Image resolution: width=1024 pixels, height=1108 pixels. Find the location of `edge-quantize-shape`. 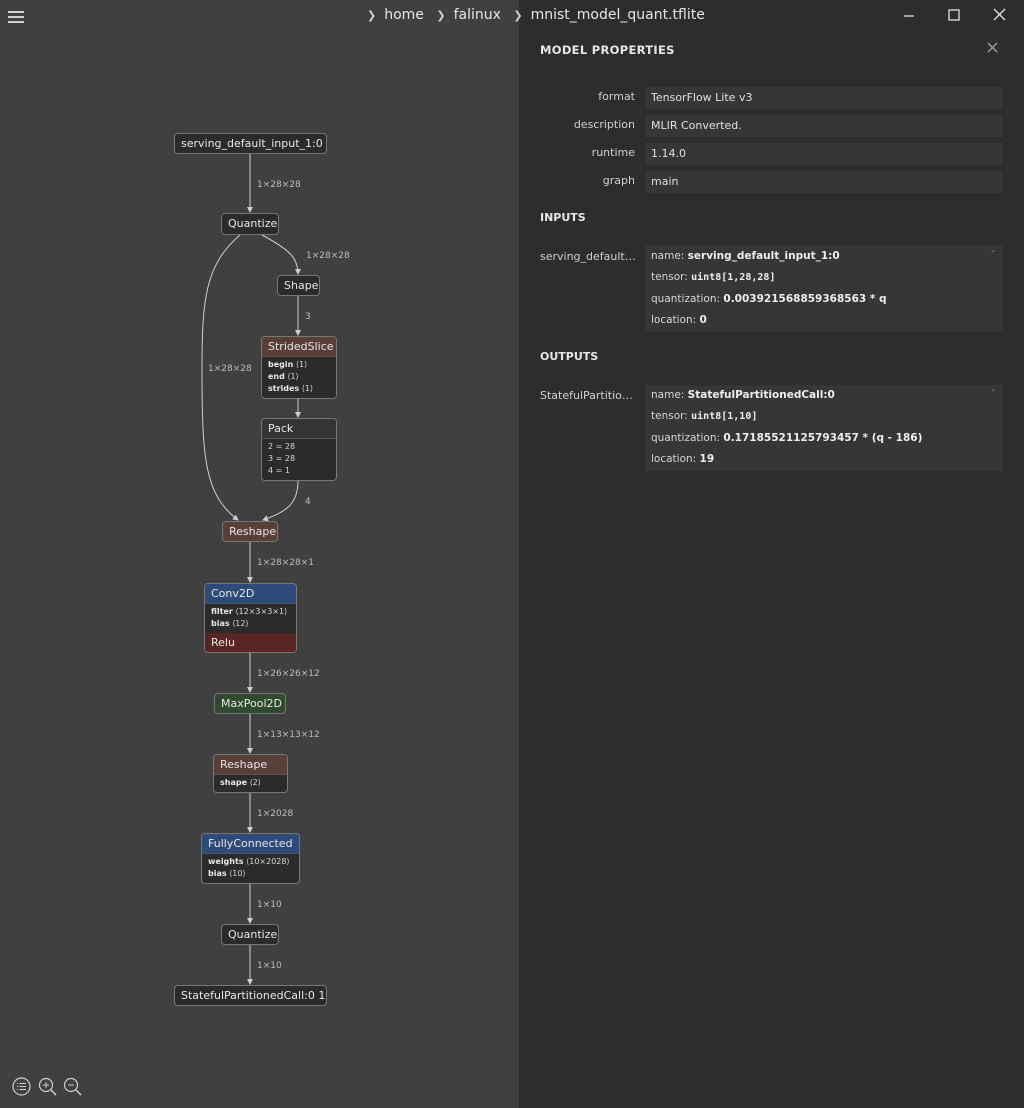

edge-quantize-shape is located at coordinates (281, 254).